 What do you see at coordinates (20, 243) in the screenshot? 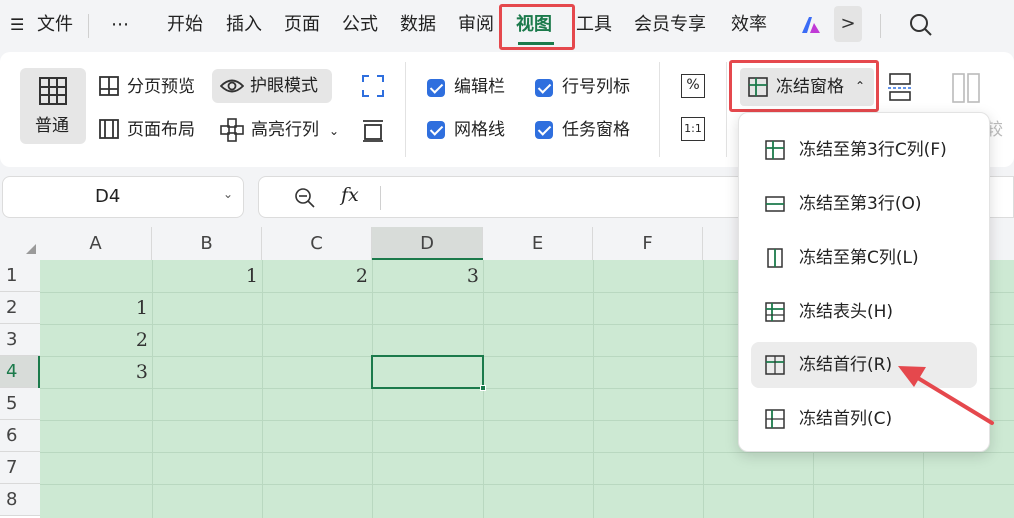
I see `select-all-corner` at bounding box center [20, 243].